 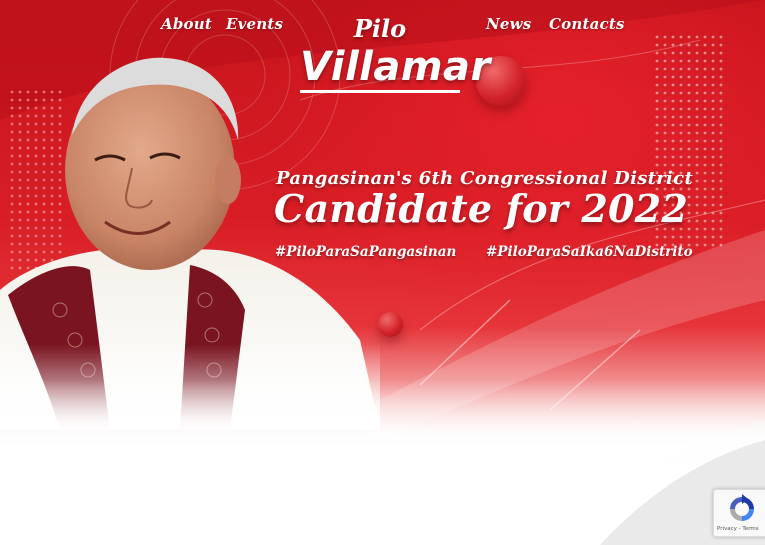 What do you see at coordinates (366, 252) in the screenshot?
I see `hashtag-pangasinan: #PiloParaSaPangasinan` at bounding box center [366, 252].